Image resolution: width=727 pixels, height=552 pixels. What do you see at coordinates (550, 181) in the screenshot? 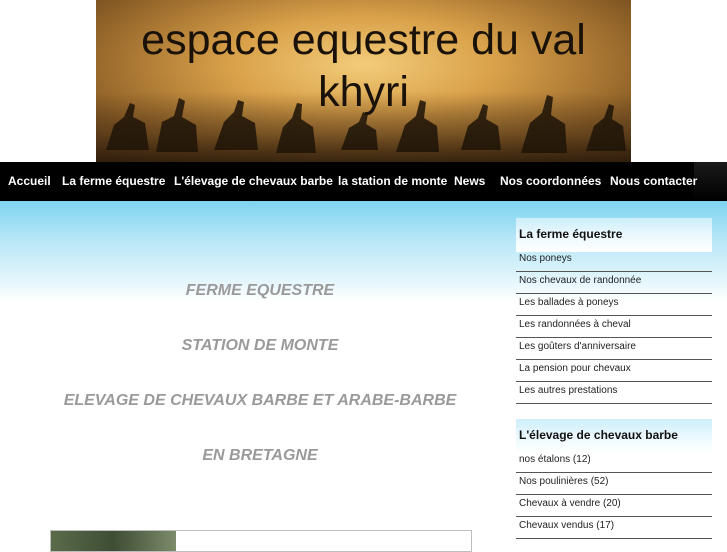
I see `nav-coordonnees: Nos coordonnées` at bounding box center [550, 181].